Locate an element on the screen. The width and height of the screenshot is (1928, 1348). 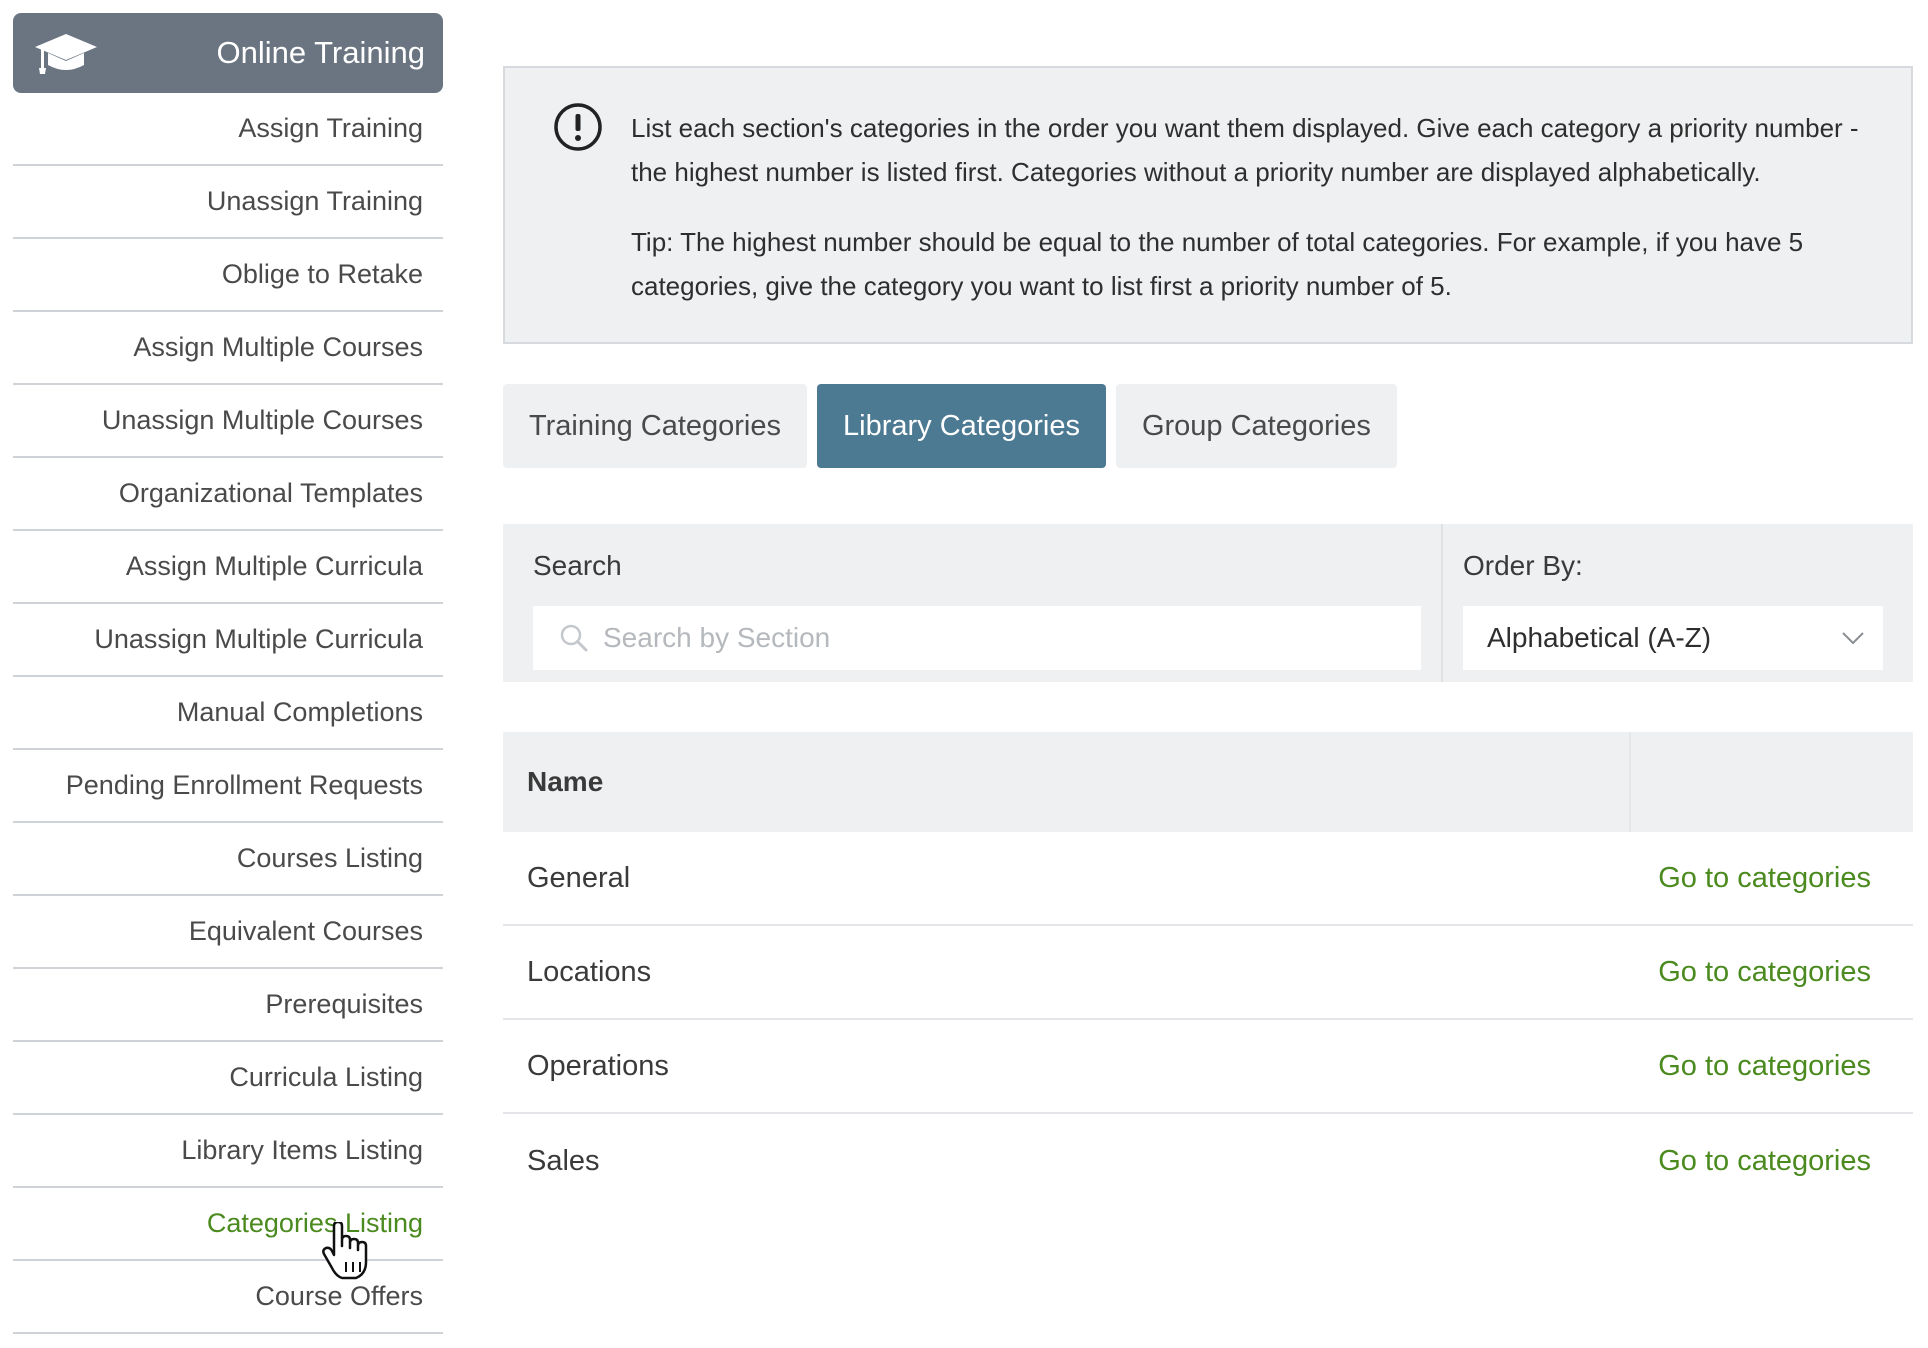
sidebar-item-courses-listing: Courses Listing is located at coordinates (228, 859).